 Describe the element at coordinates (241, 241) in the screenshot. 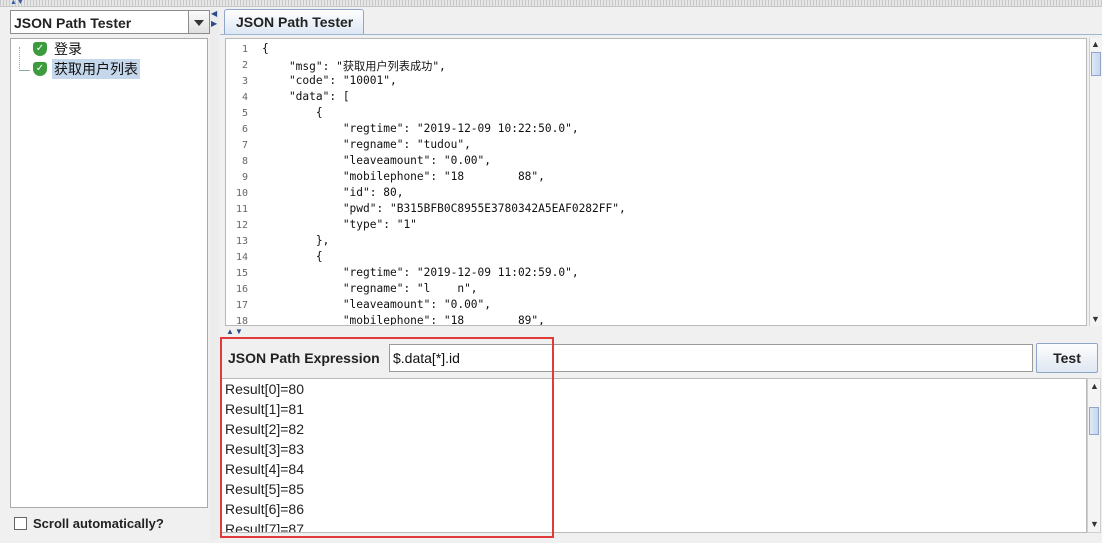

I see `line-number: 13` at that location.